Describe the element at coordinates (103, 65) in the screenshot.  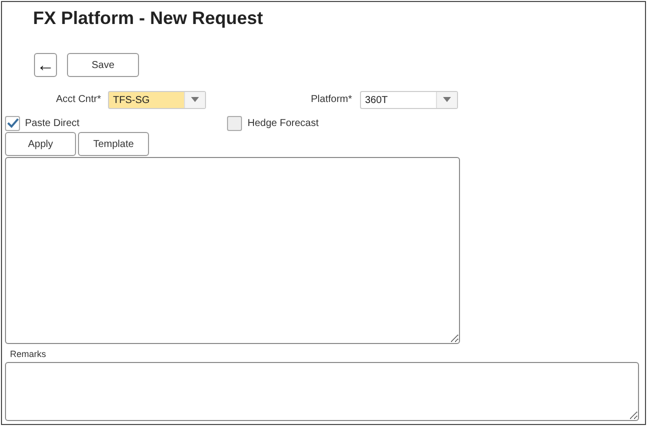
I see `save-button: Save` at that location.